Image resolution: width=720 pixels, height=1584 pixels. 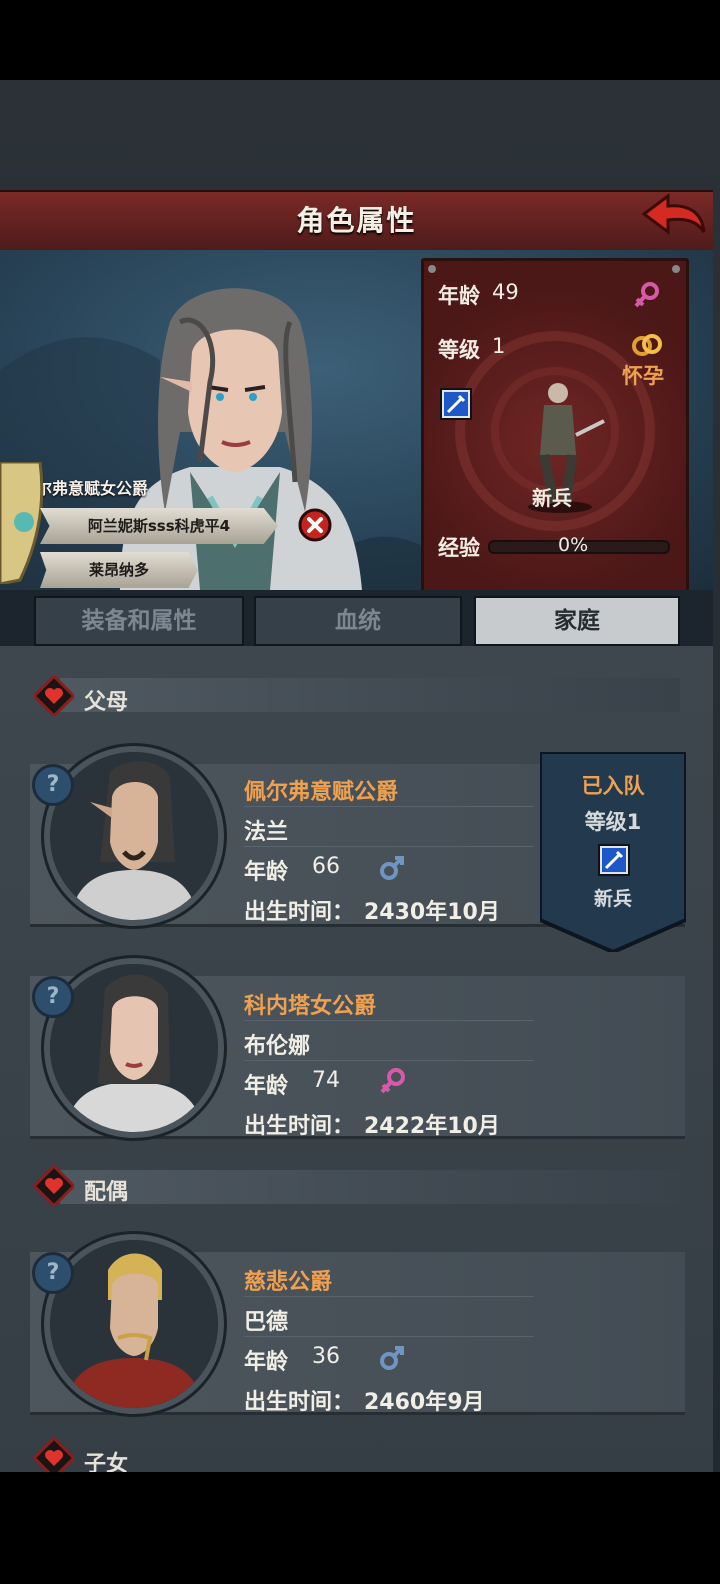 What do you see at coordinates (424, 1402) in the screenshot?
I see `spouse-birth: 2460年9月` at bounding box center [424, 1402].